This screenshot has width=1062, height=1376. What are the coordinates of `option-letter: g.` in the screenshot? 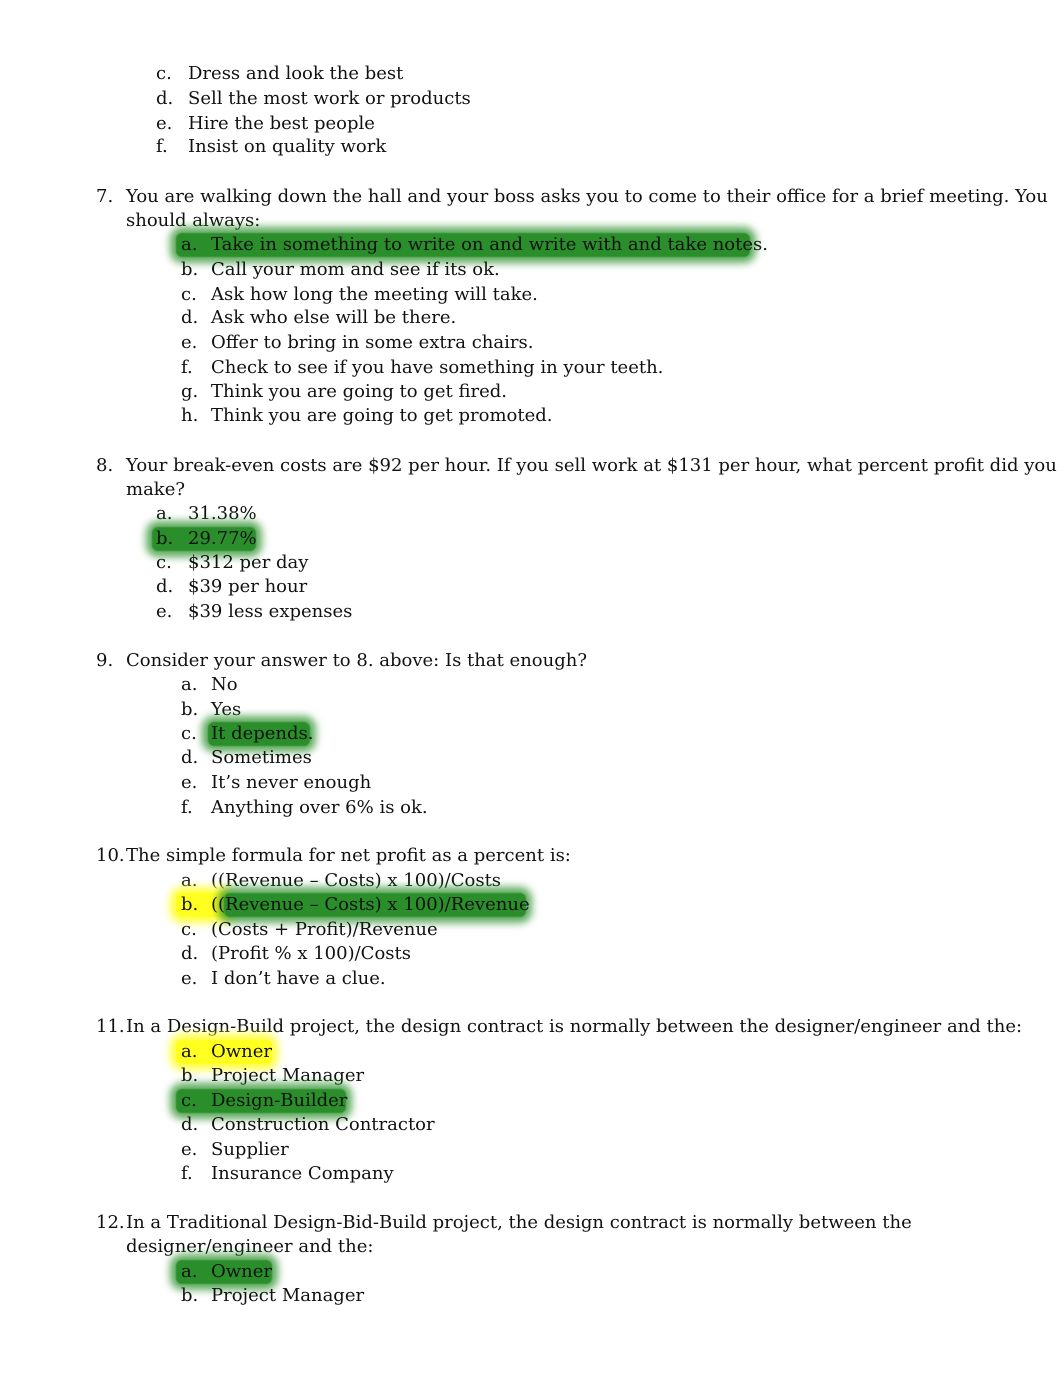 It's located at (190, 391).